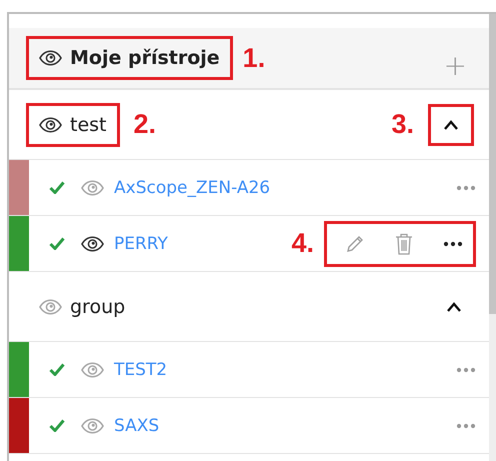 The height and width of the screenshot is (461, 496). Describe the element at coordinates (249, 370) in the screenshot. I see `device-row: TEST2` at that location.